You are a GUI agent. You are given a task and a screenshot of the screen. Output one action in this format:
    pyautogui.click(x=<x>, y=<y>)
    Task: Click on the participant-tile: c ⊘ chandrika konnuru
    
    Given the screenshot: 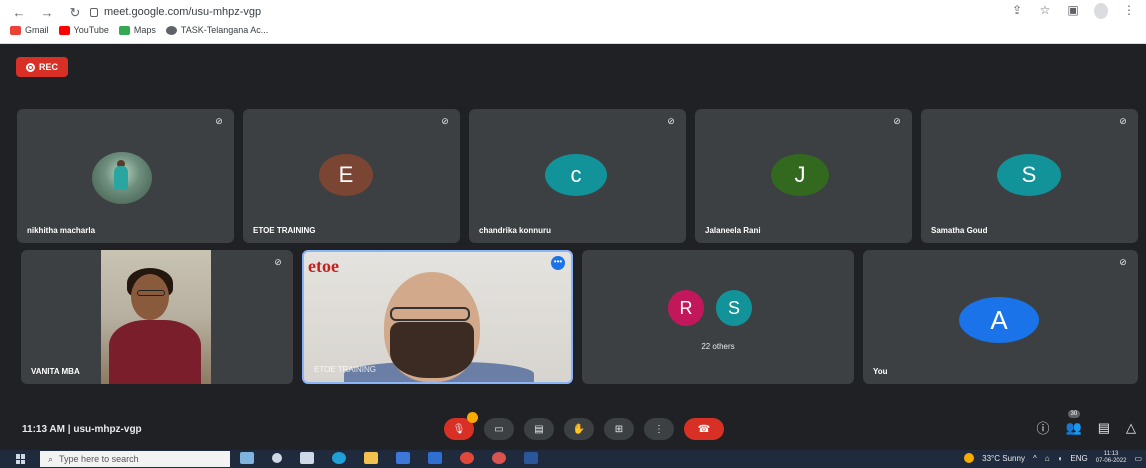 What is the action you would take?
    pyautogui.click(x=577, y=176)
    